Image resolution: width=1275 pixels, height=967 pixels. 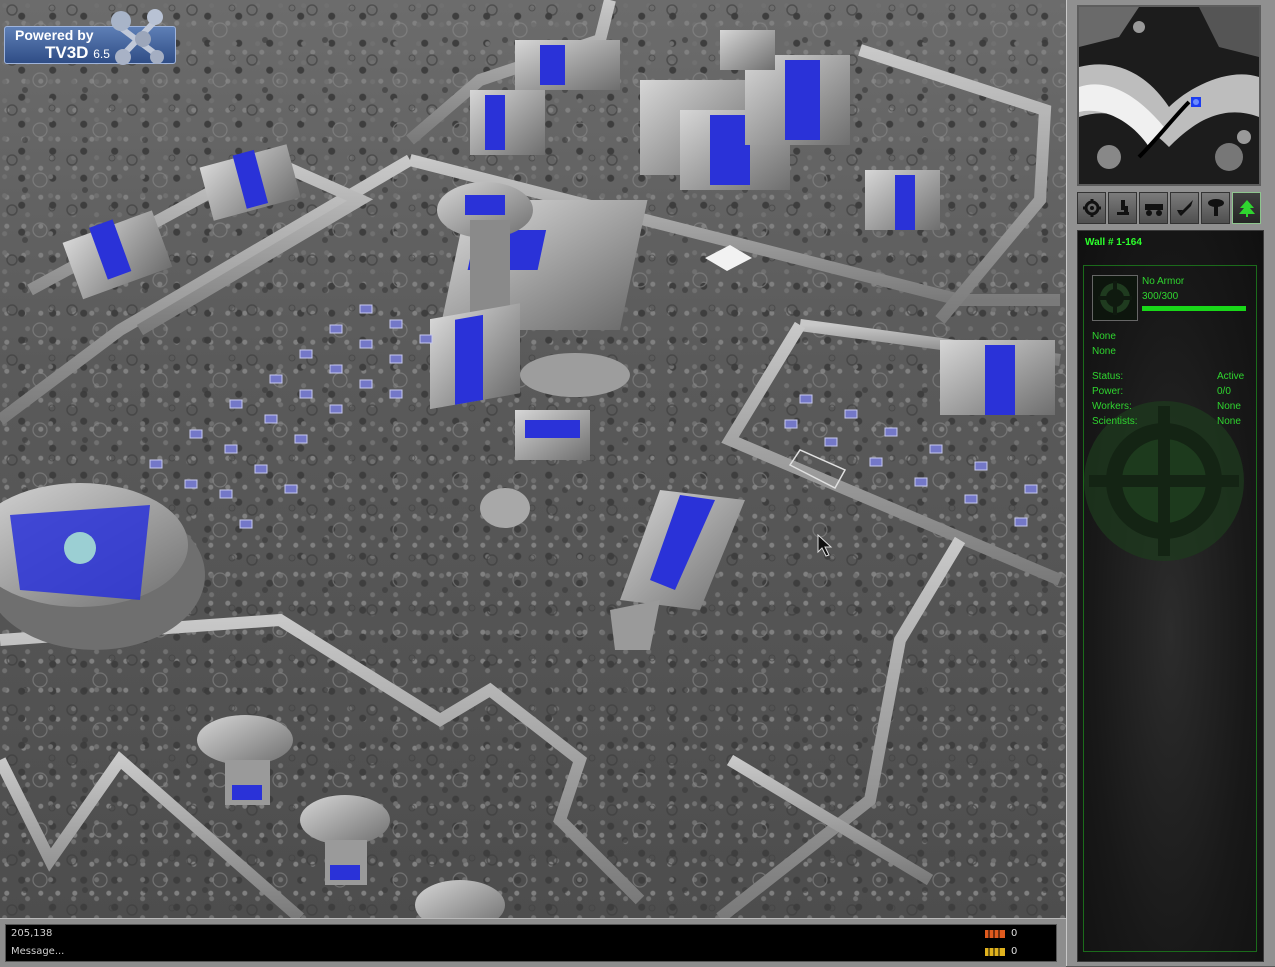 I want to click on vehicles-button, so click(x=1153, y=208).